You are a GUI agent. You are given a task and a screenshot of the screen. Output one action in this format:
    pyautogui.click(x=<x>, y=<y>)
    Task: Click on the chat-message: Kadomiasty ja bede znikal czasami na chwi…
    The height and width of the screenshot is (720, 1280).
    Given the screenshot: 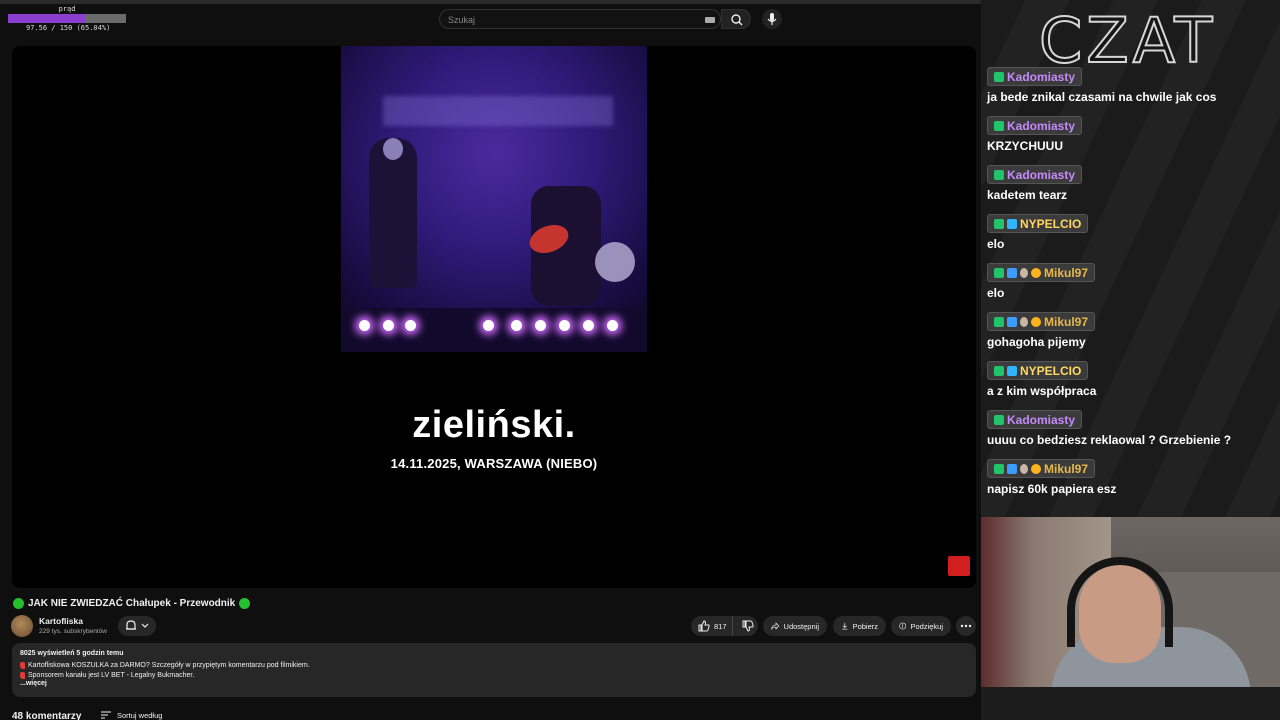 What is the action you would take?
    pyautogui.click(x=1132, y=85)
    